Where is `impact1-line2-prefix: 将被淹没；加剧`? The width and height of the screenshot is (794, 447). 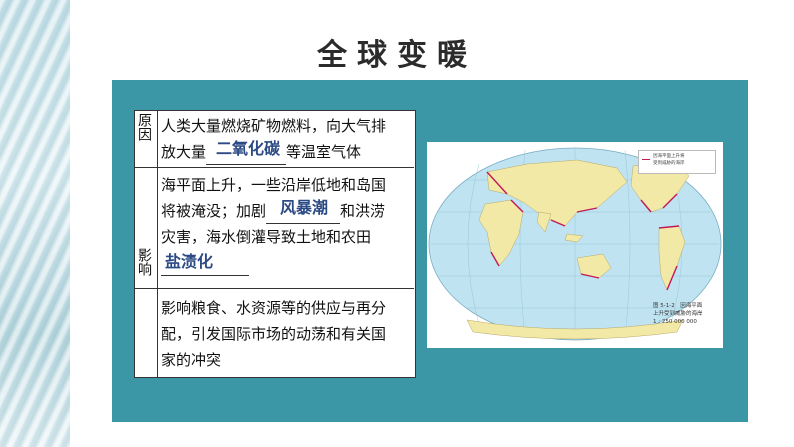
impact1-line2-prefix: 将被淹没；加剧 is located at coordinates (214, 211).